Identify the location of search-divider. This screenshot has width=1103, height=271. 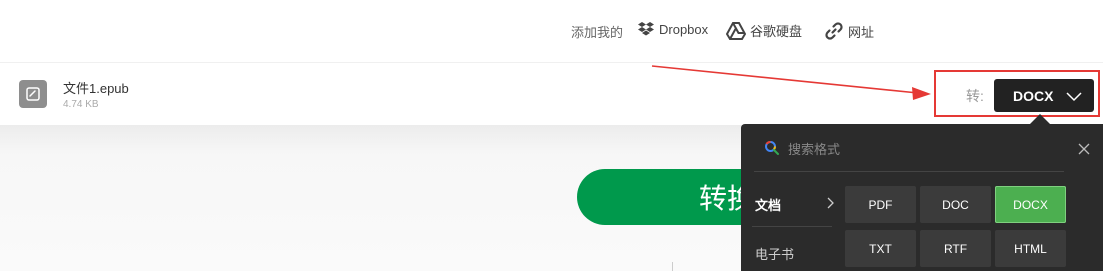
(909, 171).